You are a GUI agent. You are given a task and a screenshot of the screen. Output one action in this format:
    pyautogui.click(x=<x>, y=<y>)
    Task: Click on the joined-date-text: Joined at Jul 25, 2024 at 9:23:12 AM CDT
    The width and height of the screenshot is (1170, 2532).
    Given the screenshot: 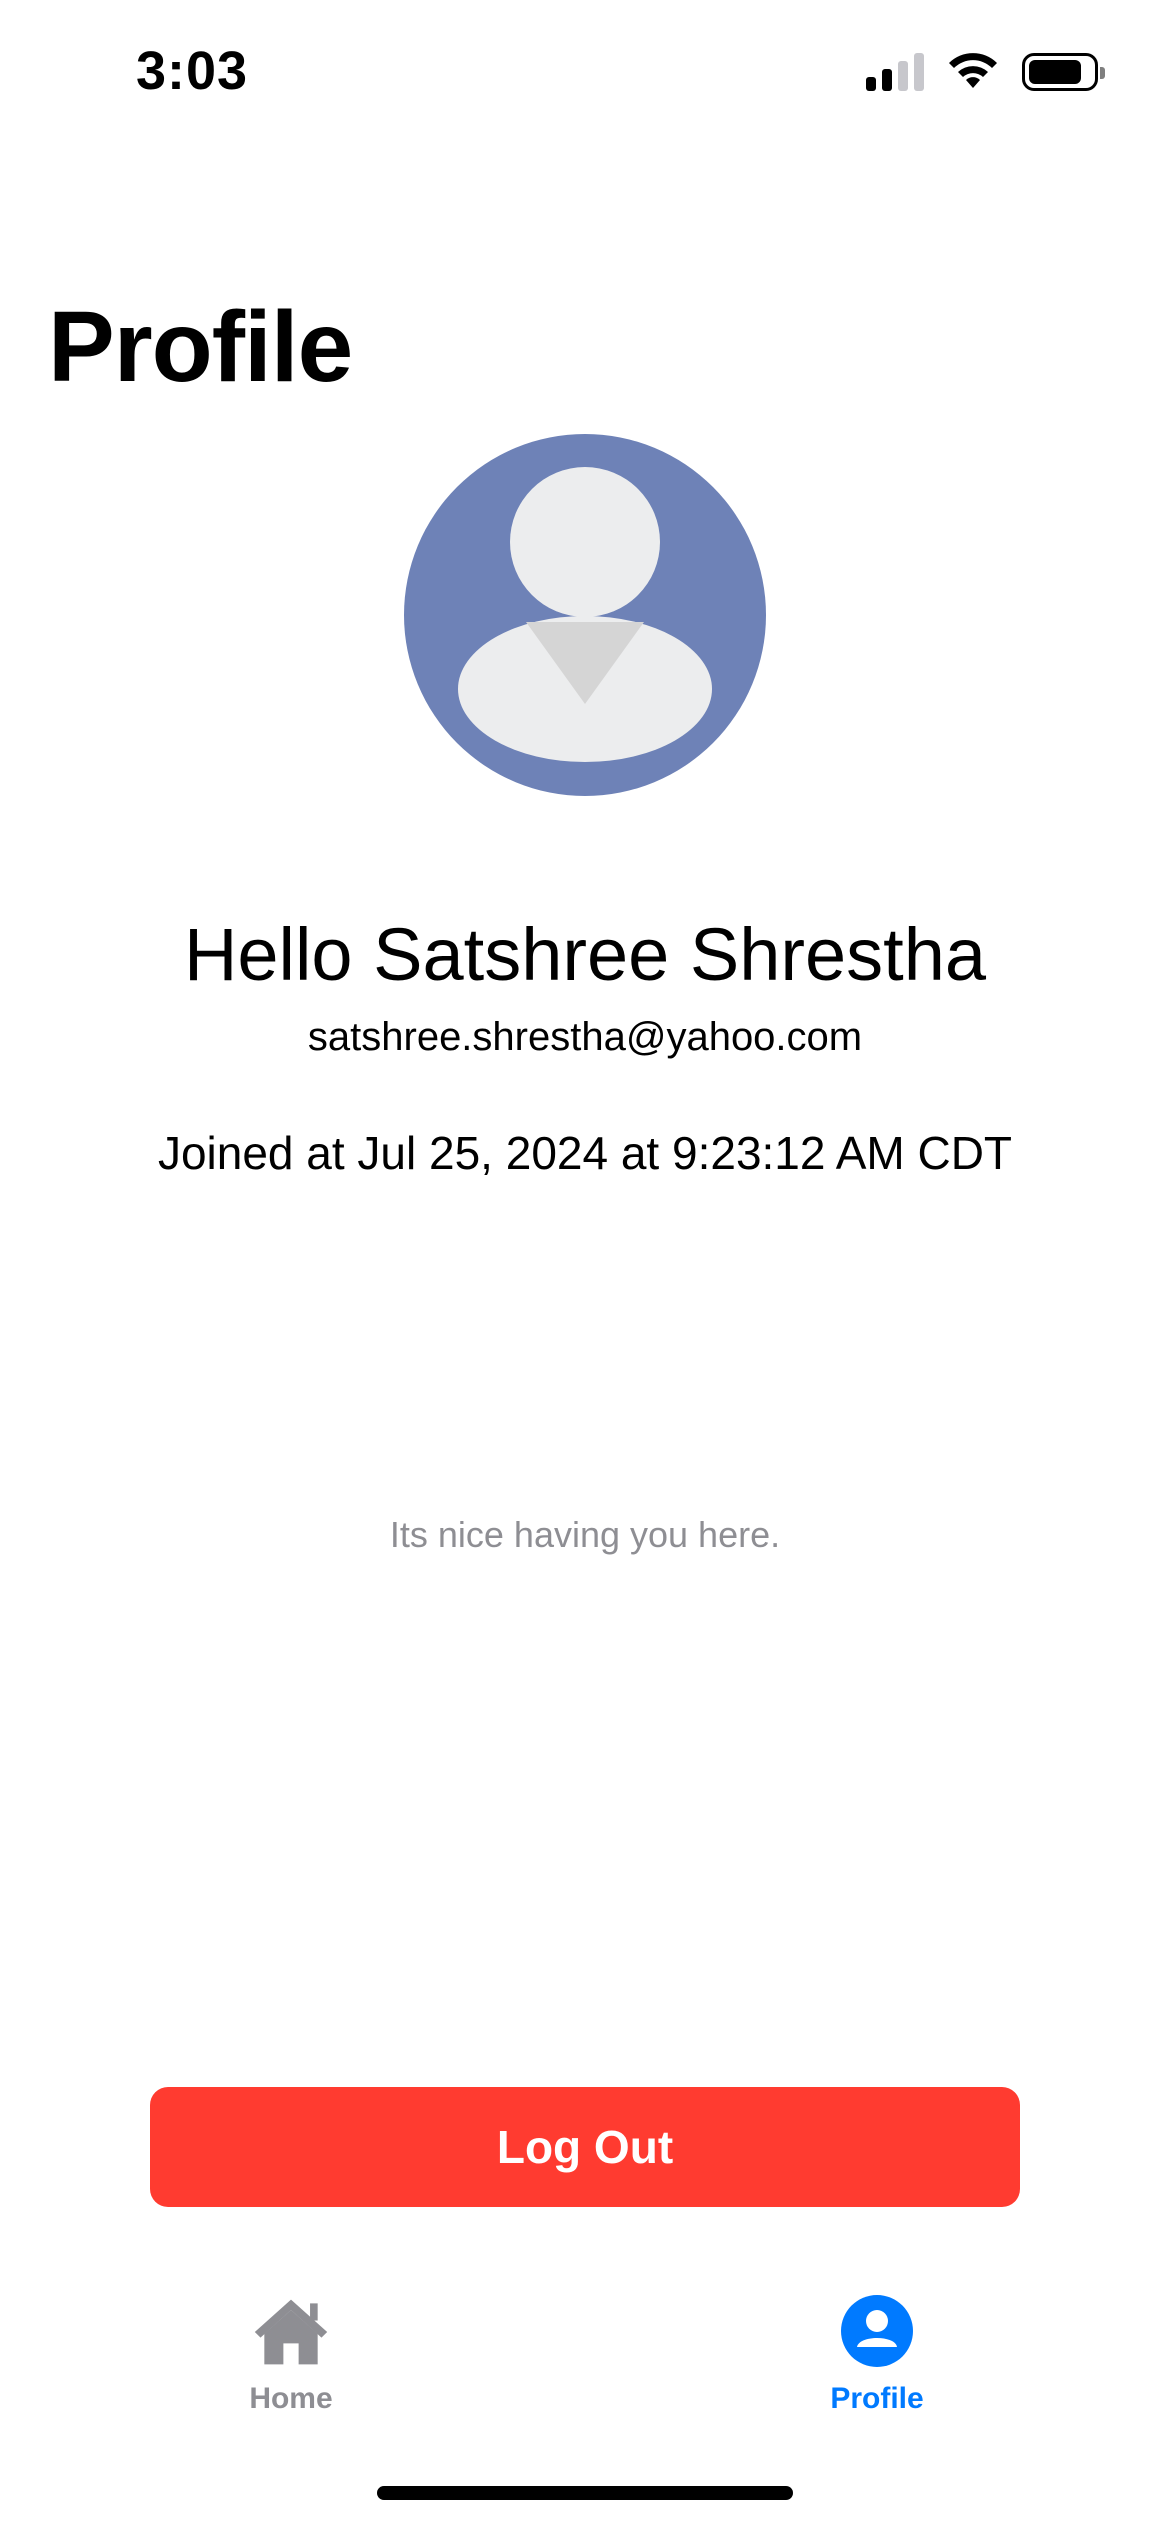 What is the action you would take?
    pyautogui.click(x=585, y=1153)
    